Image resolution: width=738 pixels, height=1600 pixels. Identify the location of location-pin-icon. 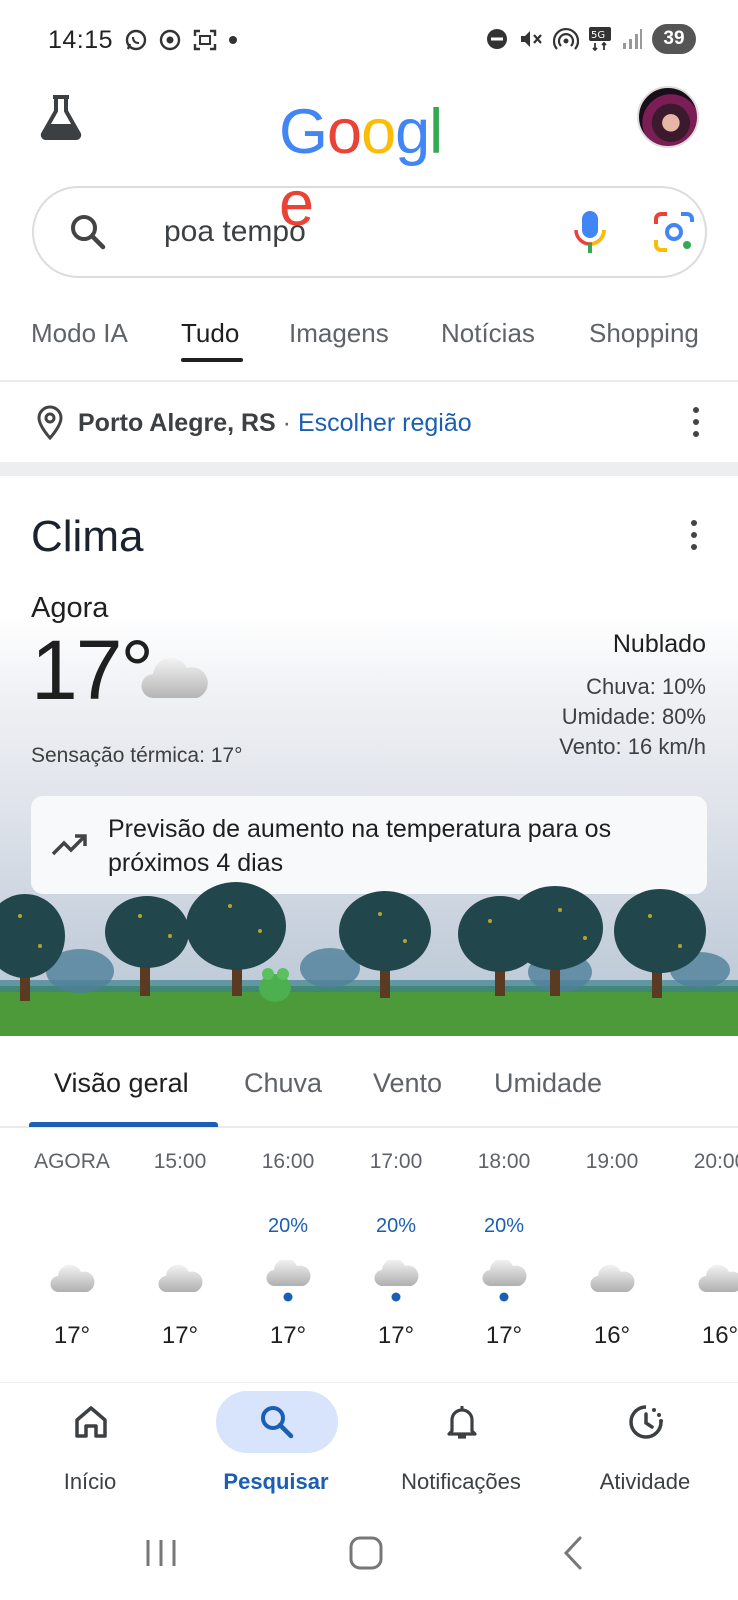
(50, 423).